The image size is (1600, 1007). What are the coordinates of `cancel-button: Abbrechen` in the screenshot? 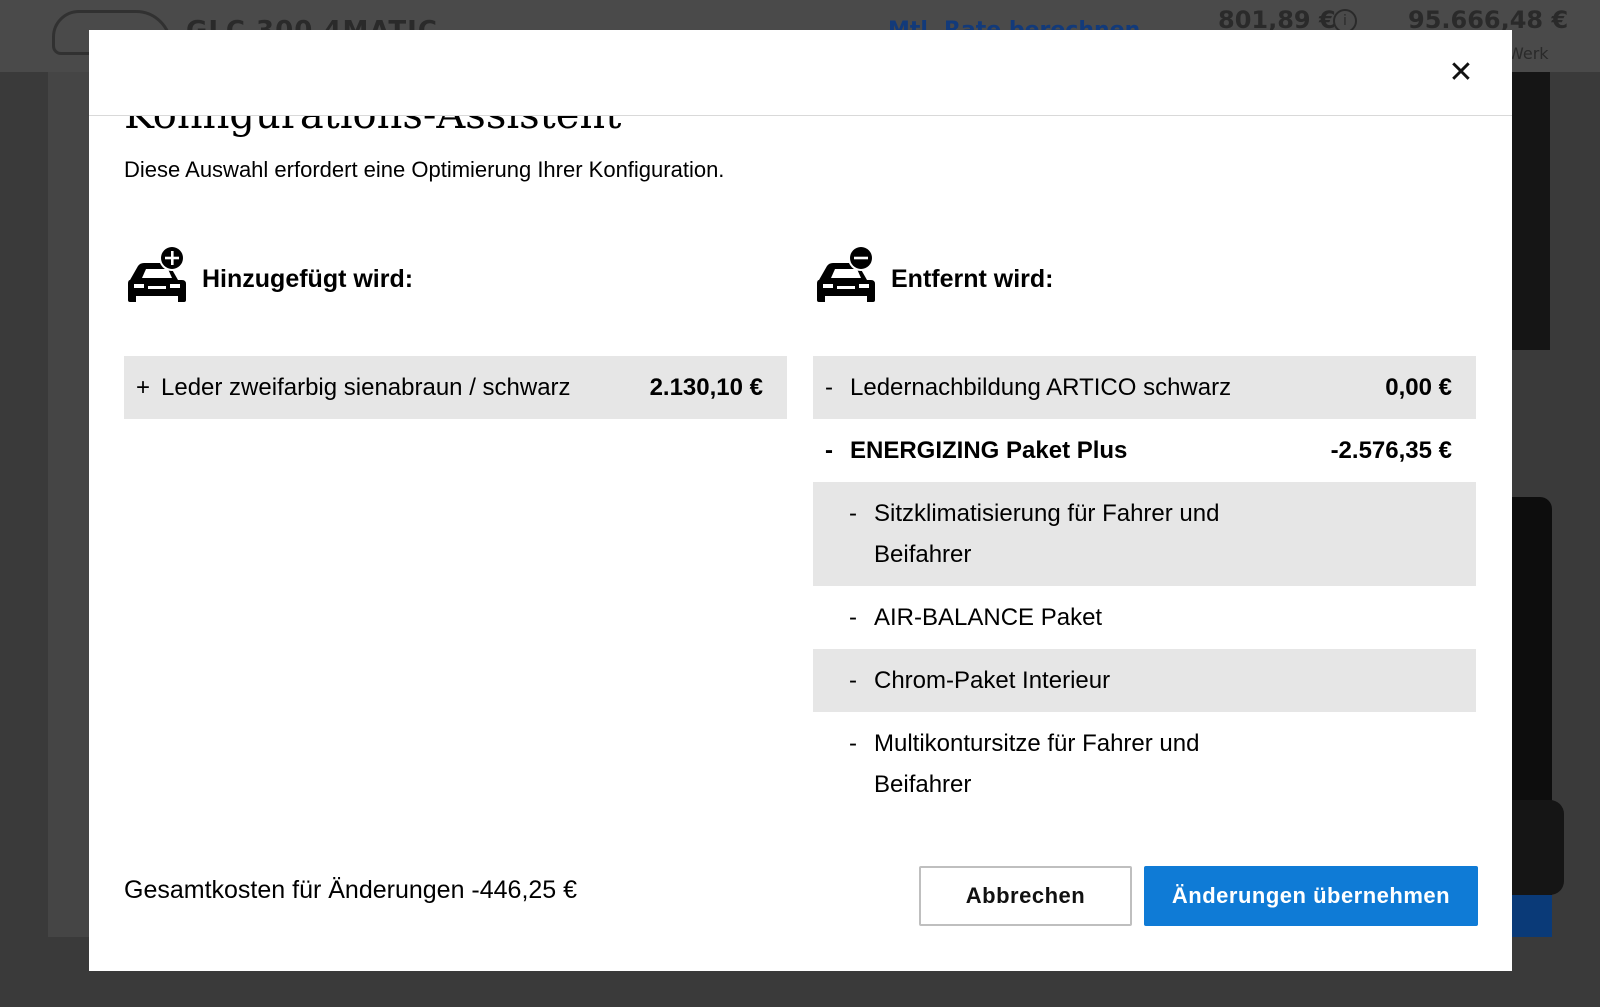 It's located at (1025, 896).